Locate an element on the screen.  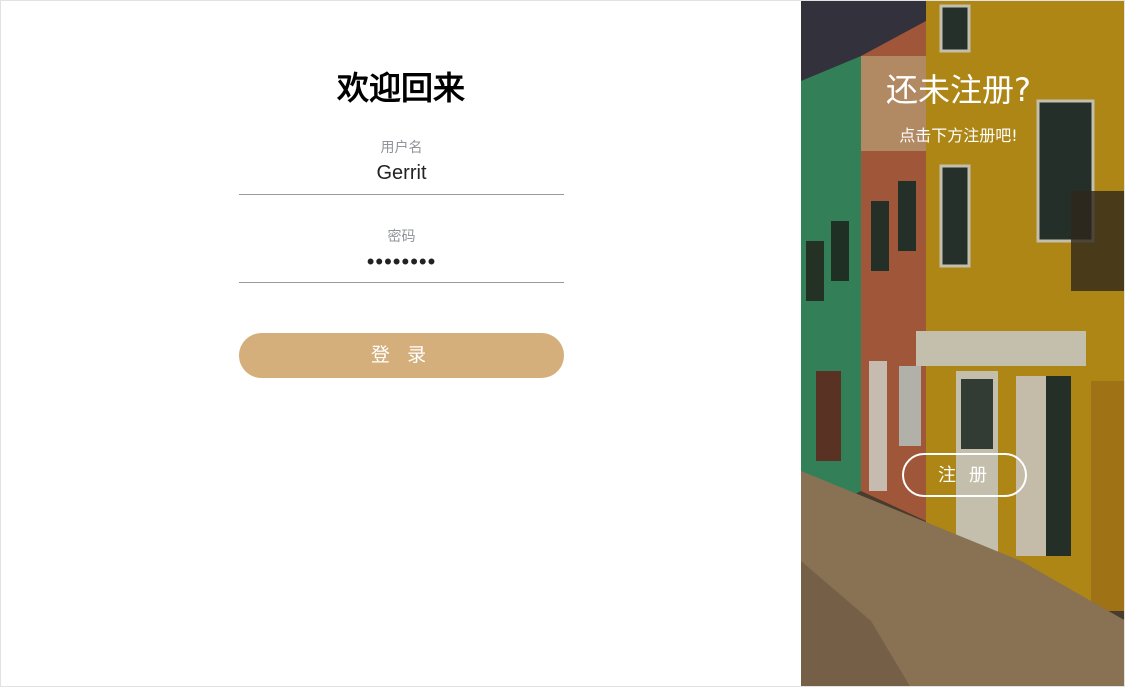
signup-subtitle: 点击下方注册吧! is located at coordinates (958, 135).